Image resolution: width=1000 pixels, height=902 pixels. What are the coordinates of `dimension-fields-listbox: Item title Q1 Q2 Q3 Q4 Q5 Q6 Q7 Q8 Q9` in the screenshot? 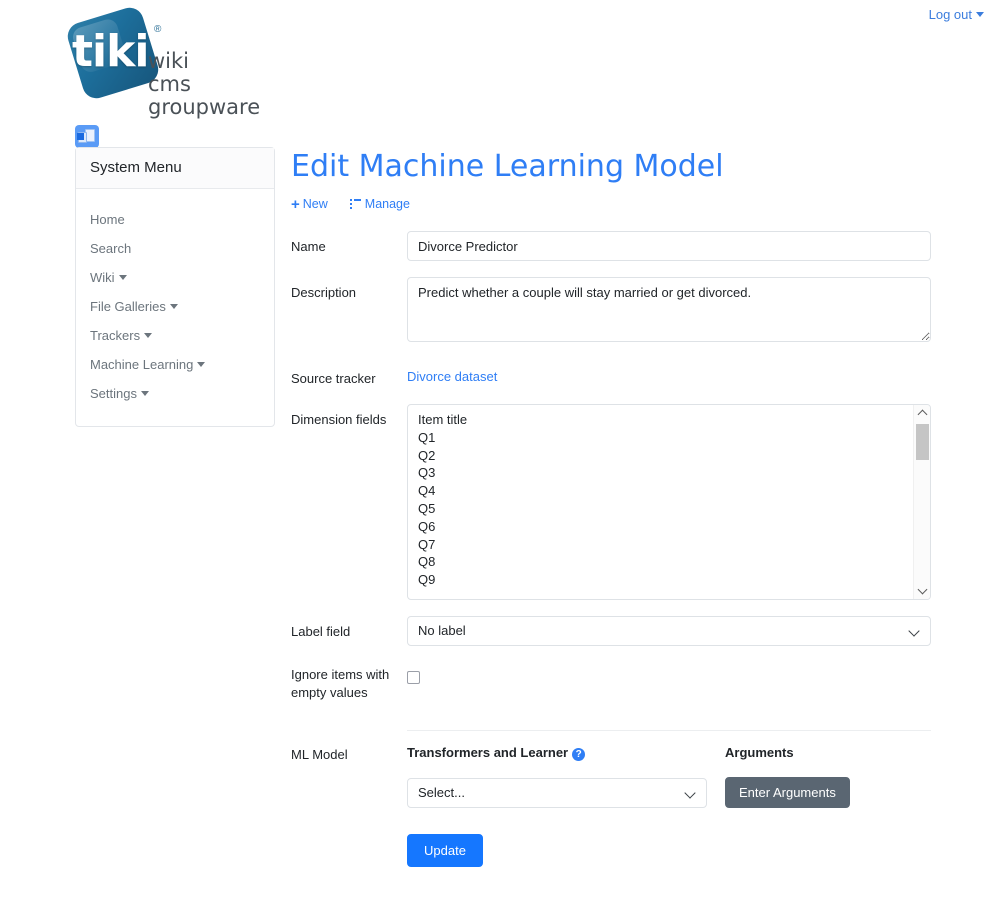 It's located at (669, 502).